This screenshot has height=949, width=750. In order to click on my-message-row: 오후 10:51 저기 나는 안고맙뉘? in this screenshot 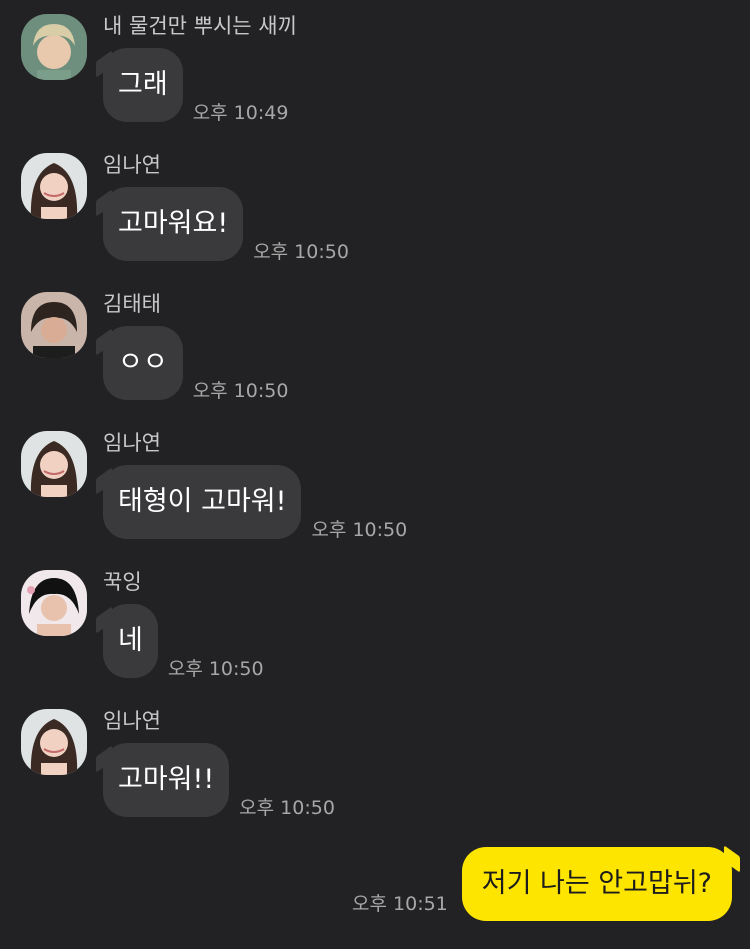, I will do `click(542, 884)`.